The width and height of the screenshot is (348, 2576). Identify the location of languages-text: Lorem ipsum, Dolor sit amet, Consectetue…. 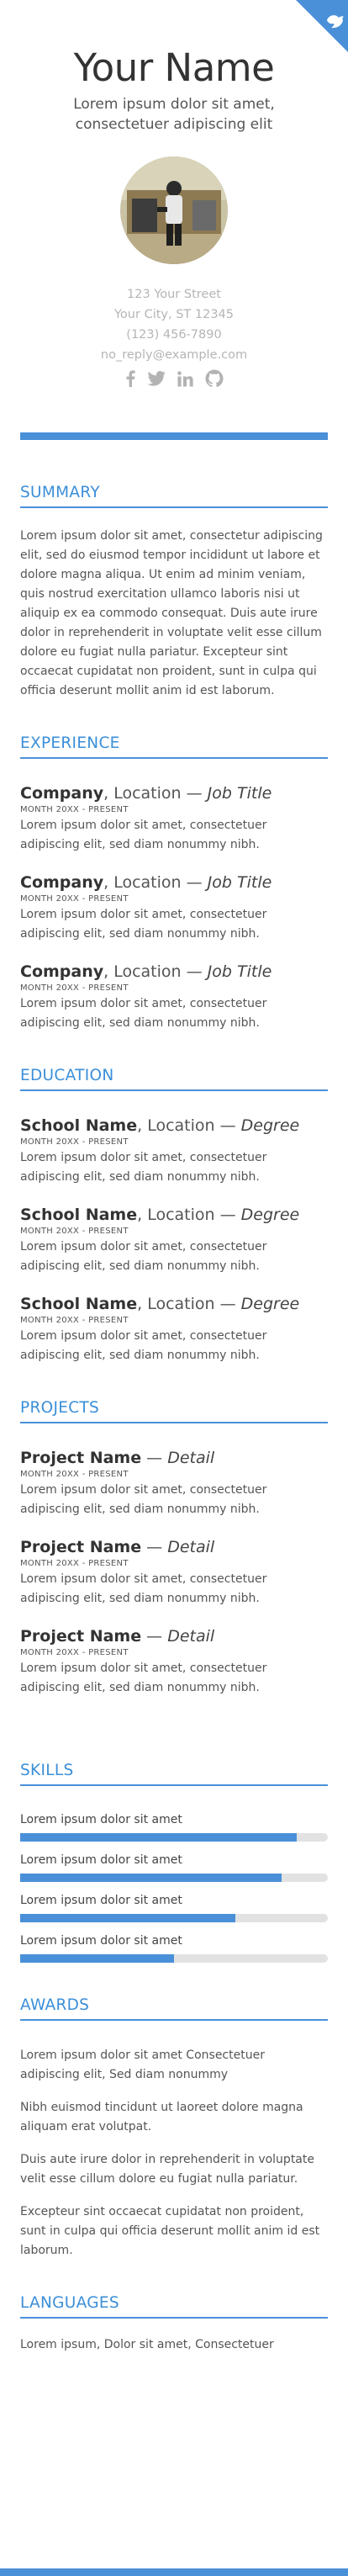
(147, 2344).